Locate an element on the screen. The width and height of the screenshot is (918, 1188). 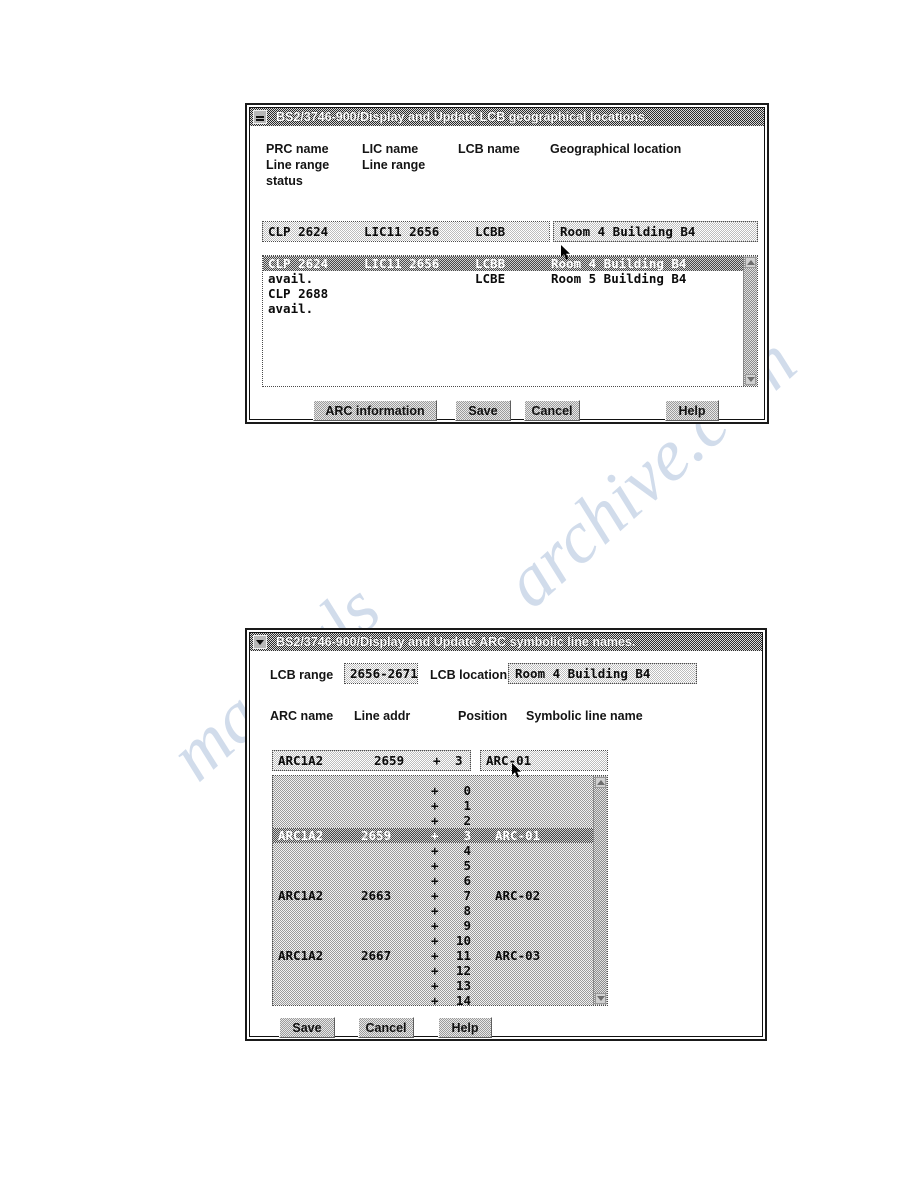
cell-addr: 2667 is located at coordinates (376, 955).